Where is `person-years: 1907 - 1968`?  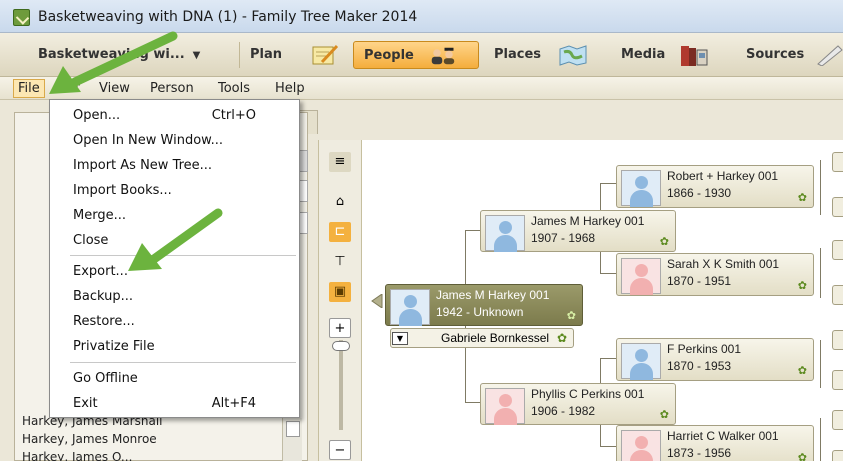
person-years: 1907 - 1968 is located at coordinates (563, 238).